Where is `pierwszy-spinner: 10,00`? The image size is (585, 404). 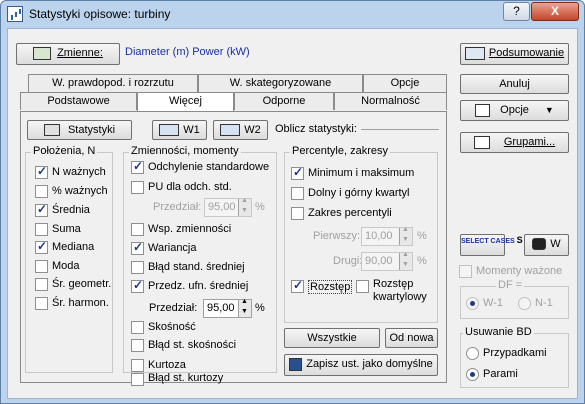
pierwszy-spinner: 10,00 is located at coordinates (387, 236).